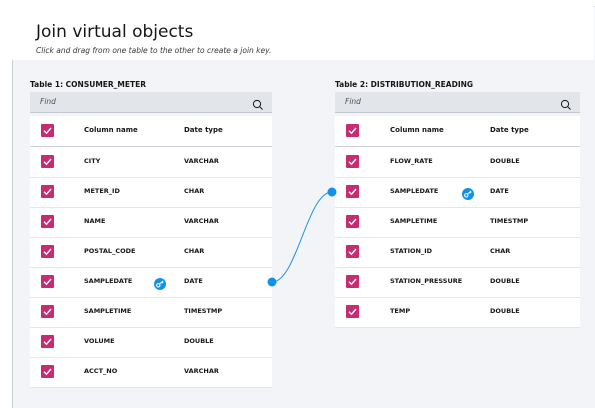 Image resolution: width=595 pixels, height=408 pixels. Describe the element at coordinates (332, 192) in the screenshot. I see `join-handle-end` at that location.